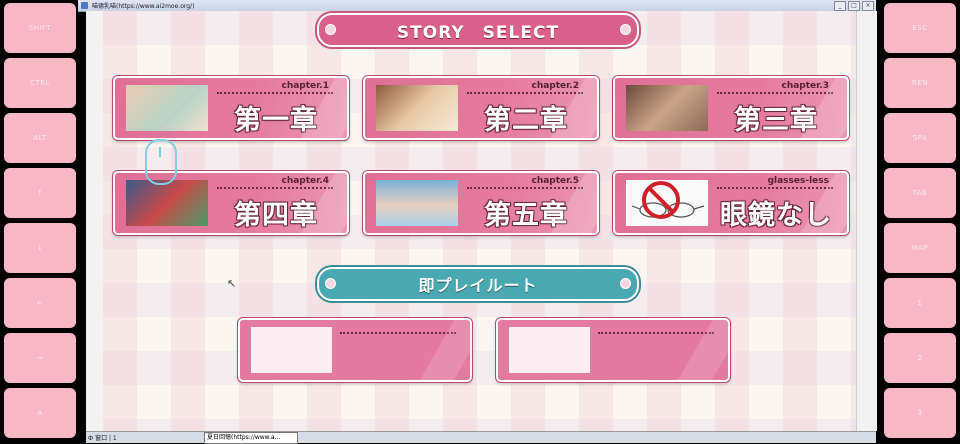 This screenshot has width=960, height=444. What do you see at coordinates (40, 193) in the screenshot?
I see `key-up: ↑` at bounding box center [40, 193].